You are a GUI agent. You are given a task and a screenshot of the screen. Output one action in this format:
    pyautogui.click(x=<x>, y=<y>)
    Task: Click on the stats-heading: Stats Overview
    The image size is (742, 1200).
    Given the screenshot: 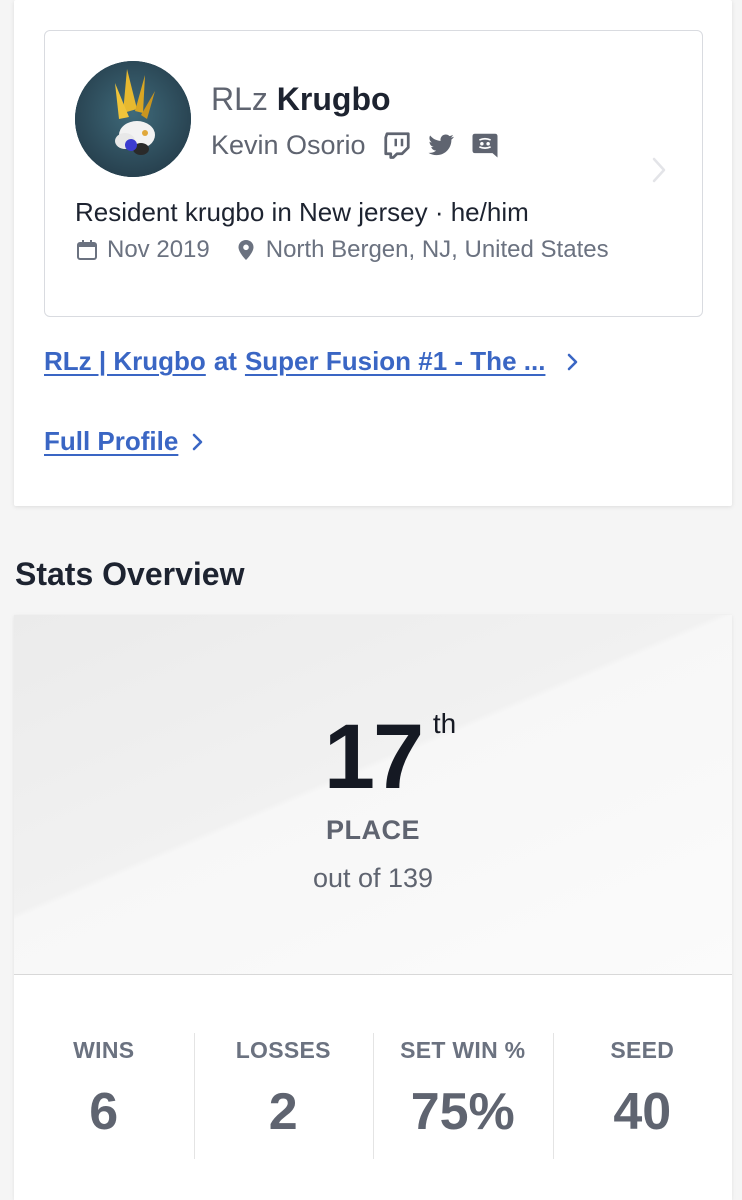 What is the action you would take?
    pyautogui.click(x=130, y=574)
    